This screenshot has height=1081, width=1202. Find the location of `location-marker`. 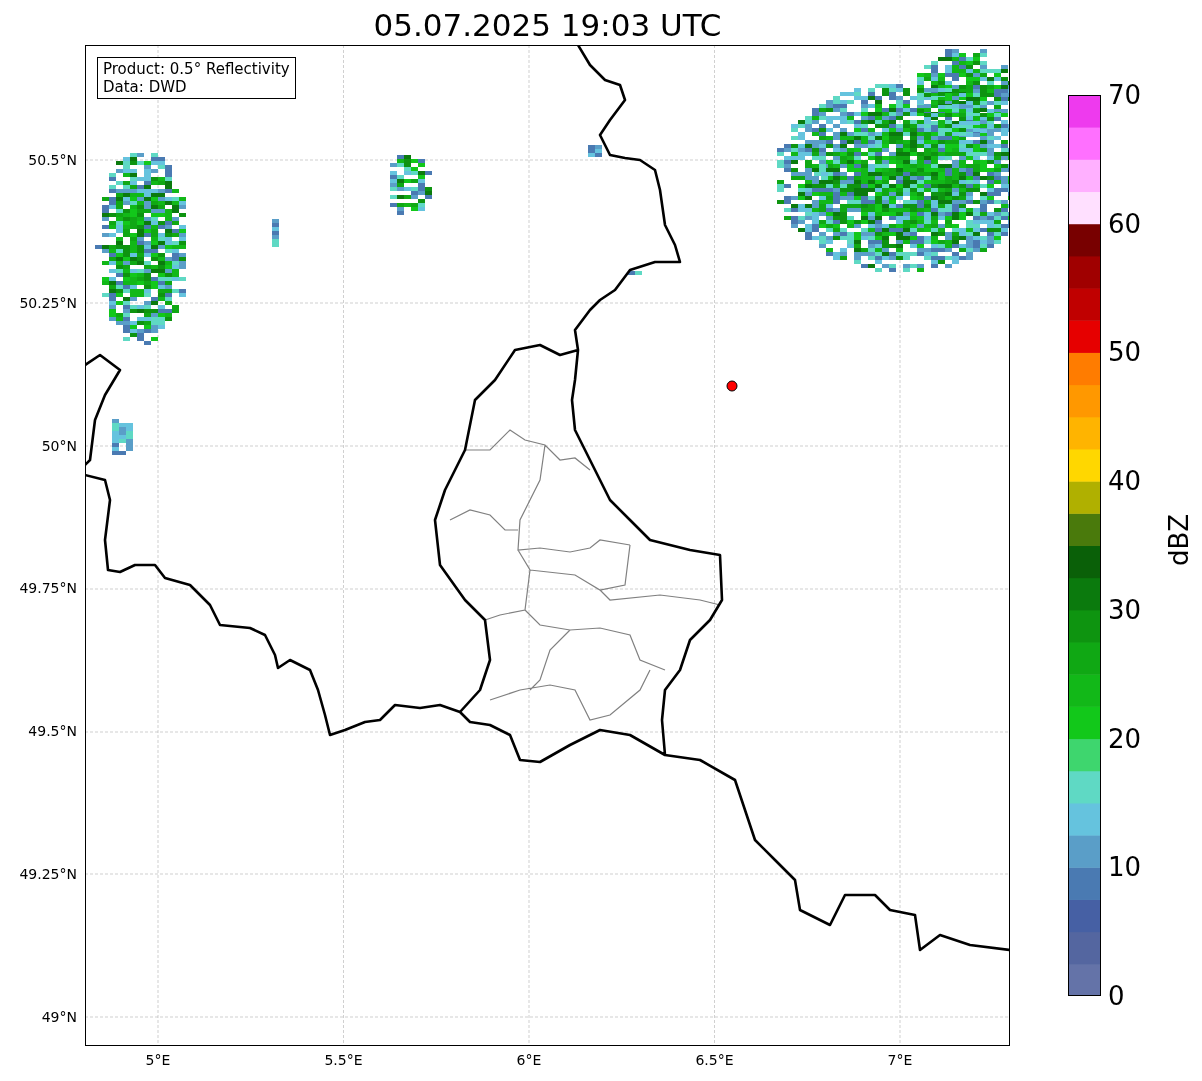

location-marker is located at coordinates (732, 386).